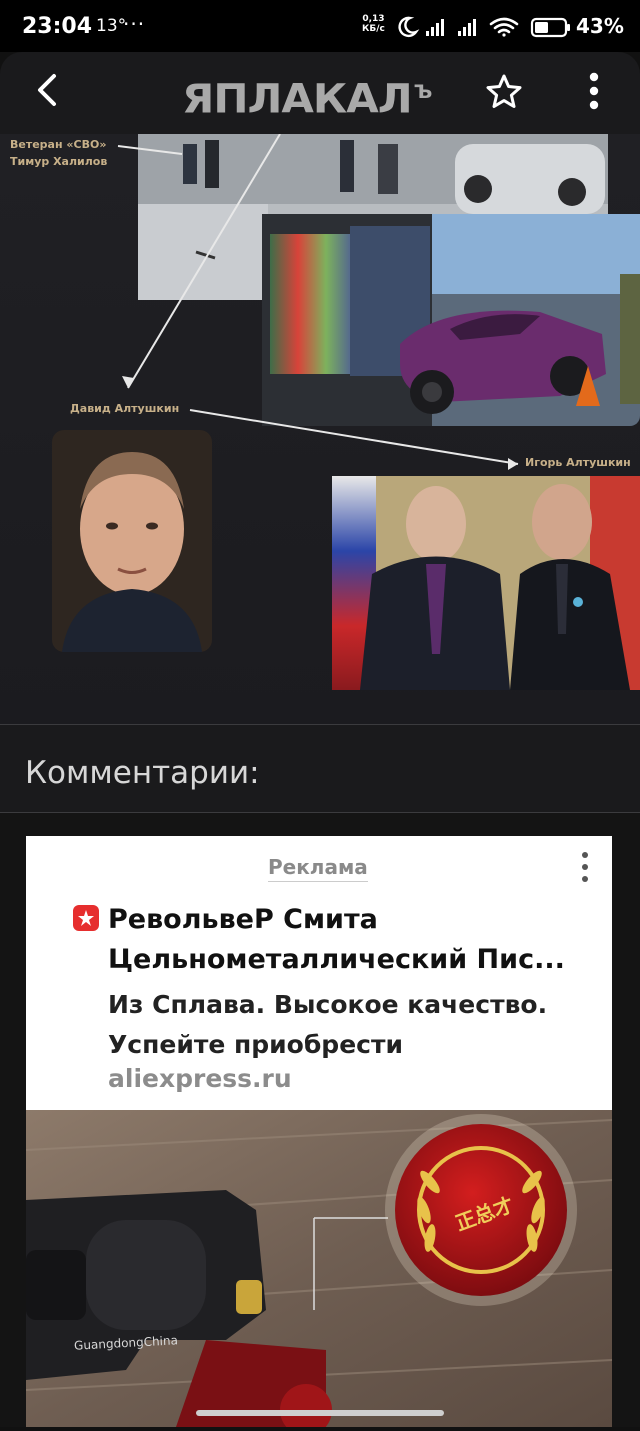  Describe the element at coordinates (125, 408) in the screenshot. I see `caption-david: Давид Алтушкин` at that location.